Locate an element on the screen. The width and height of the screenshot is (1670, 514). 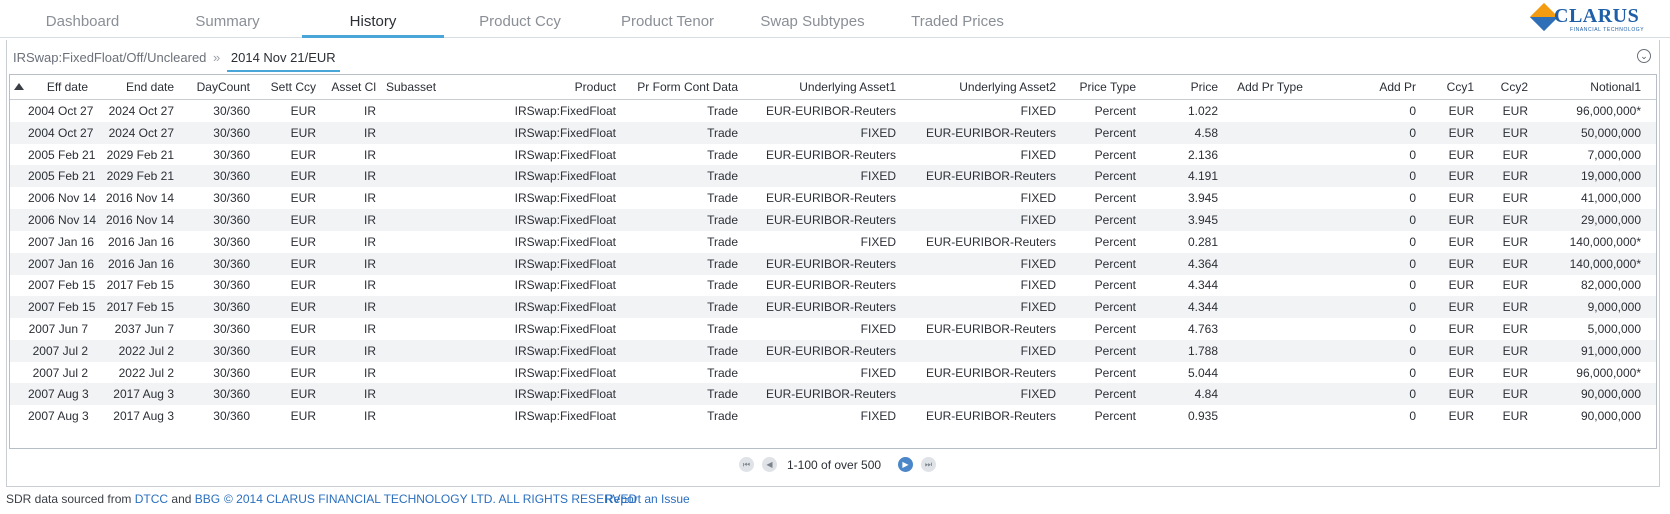
cell-end-date: 2016 Jan 16 is located at coordinates (140, 263).